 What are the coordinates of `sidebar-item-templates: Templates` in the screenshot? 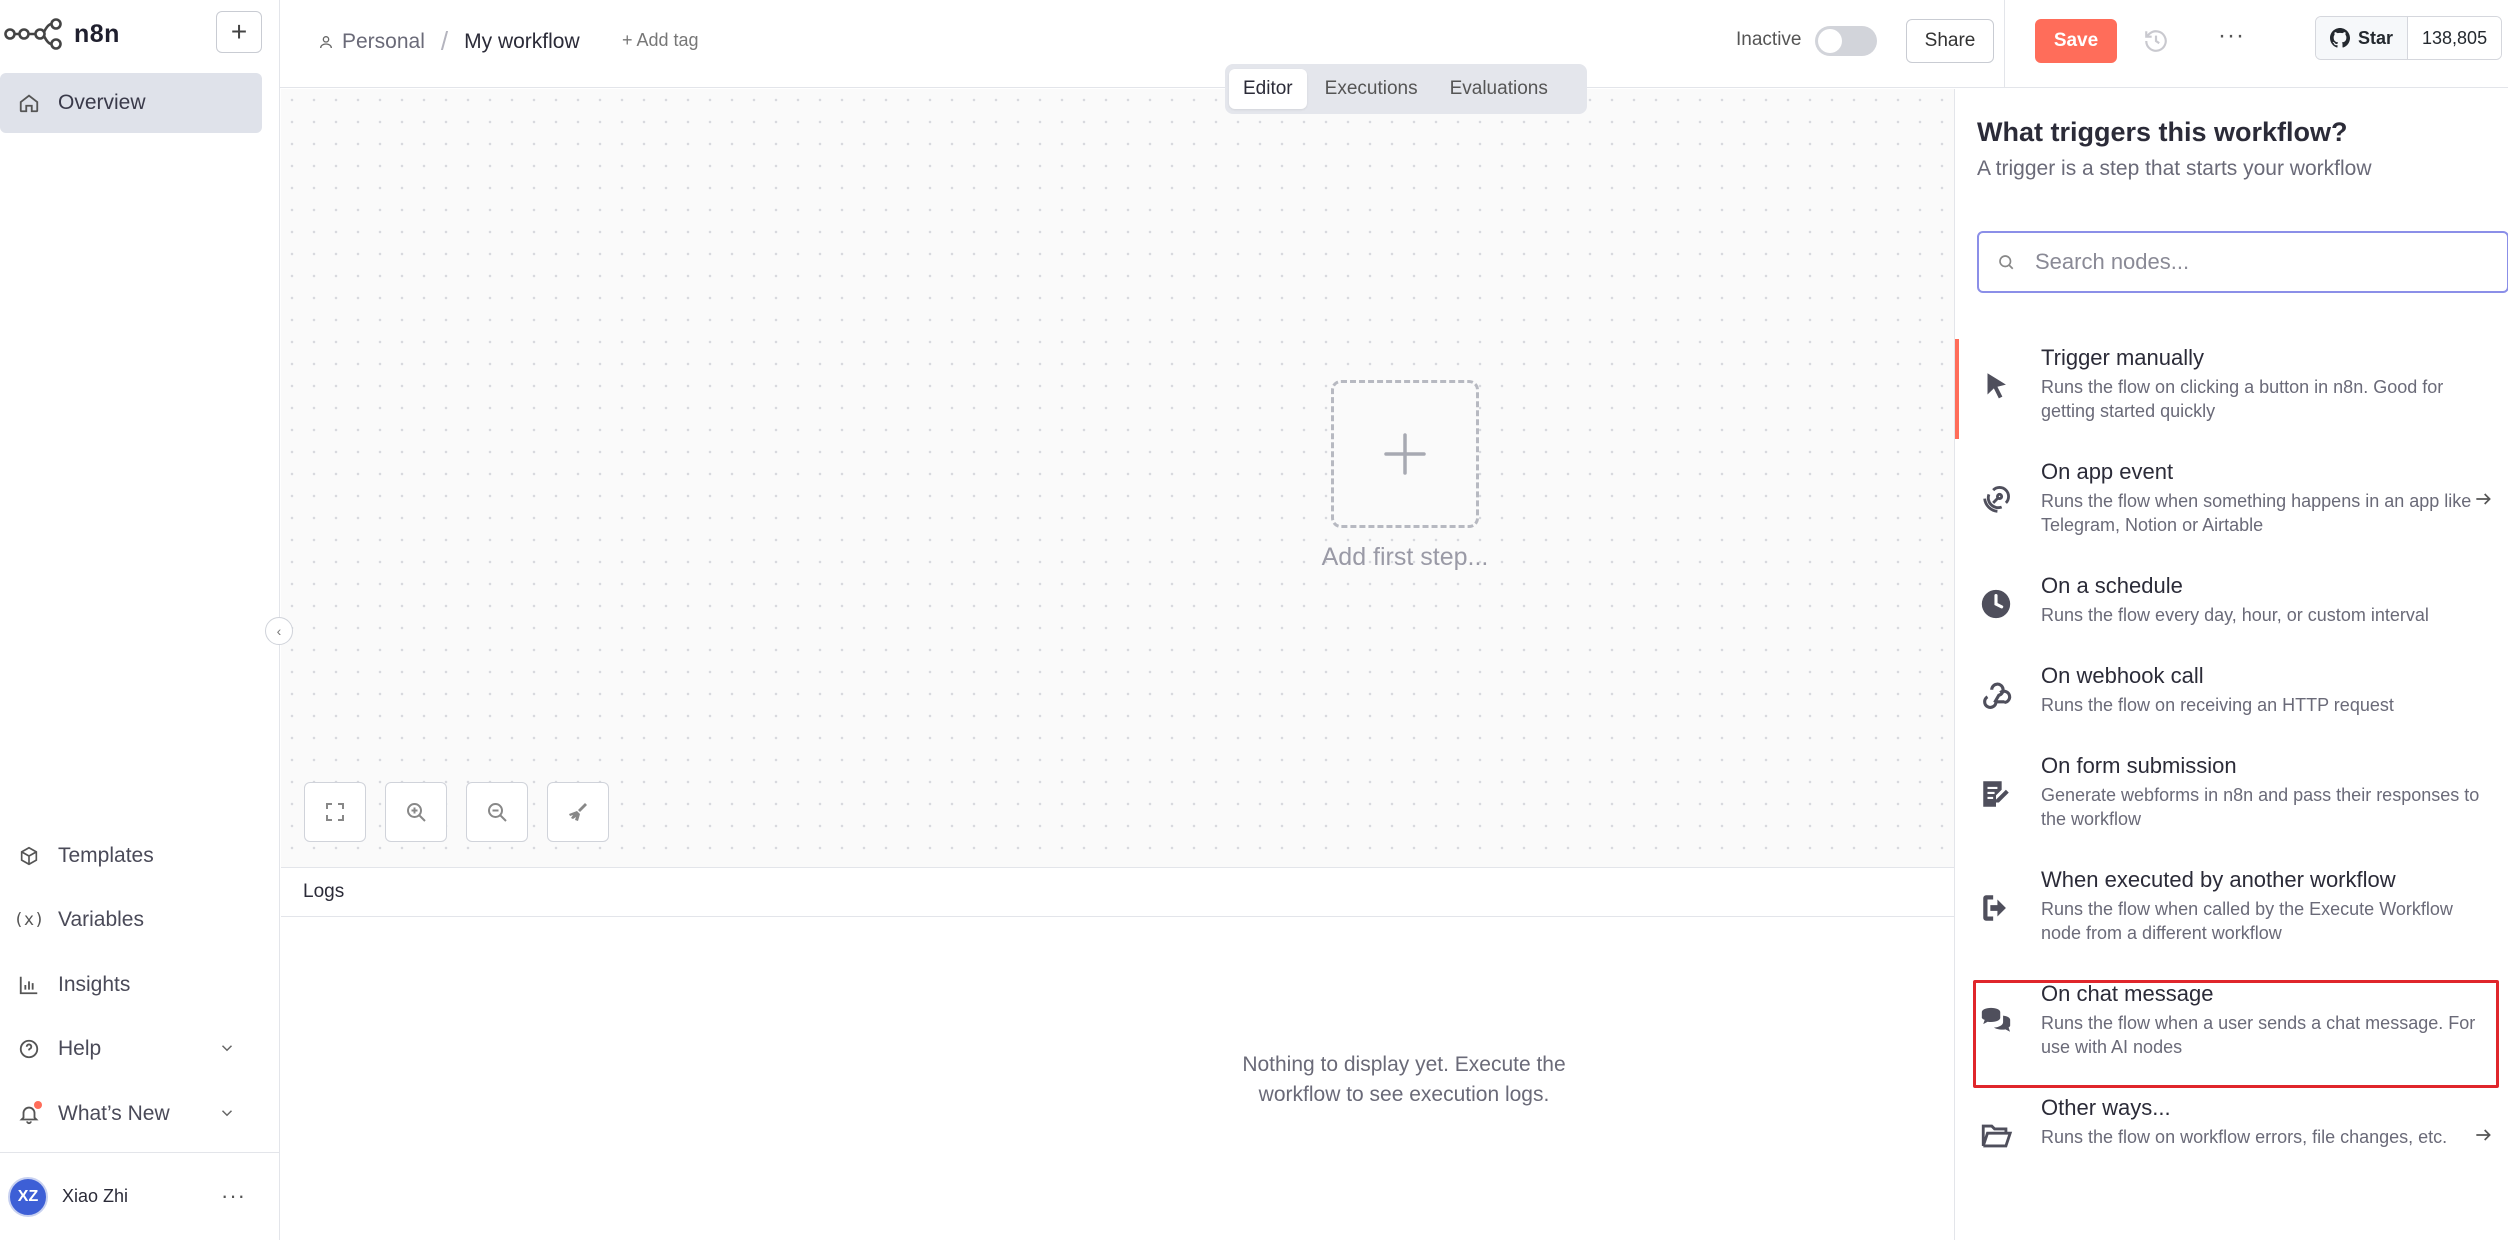 It's located at (131, 856).